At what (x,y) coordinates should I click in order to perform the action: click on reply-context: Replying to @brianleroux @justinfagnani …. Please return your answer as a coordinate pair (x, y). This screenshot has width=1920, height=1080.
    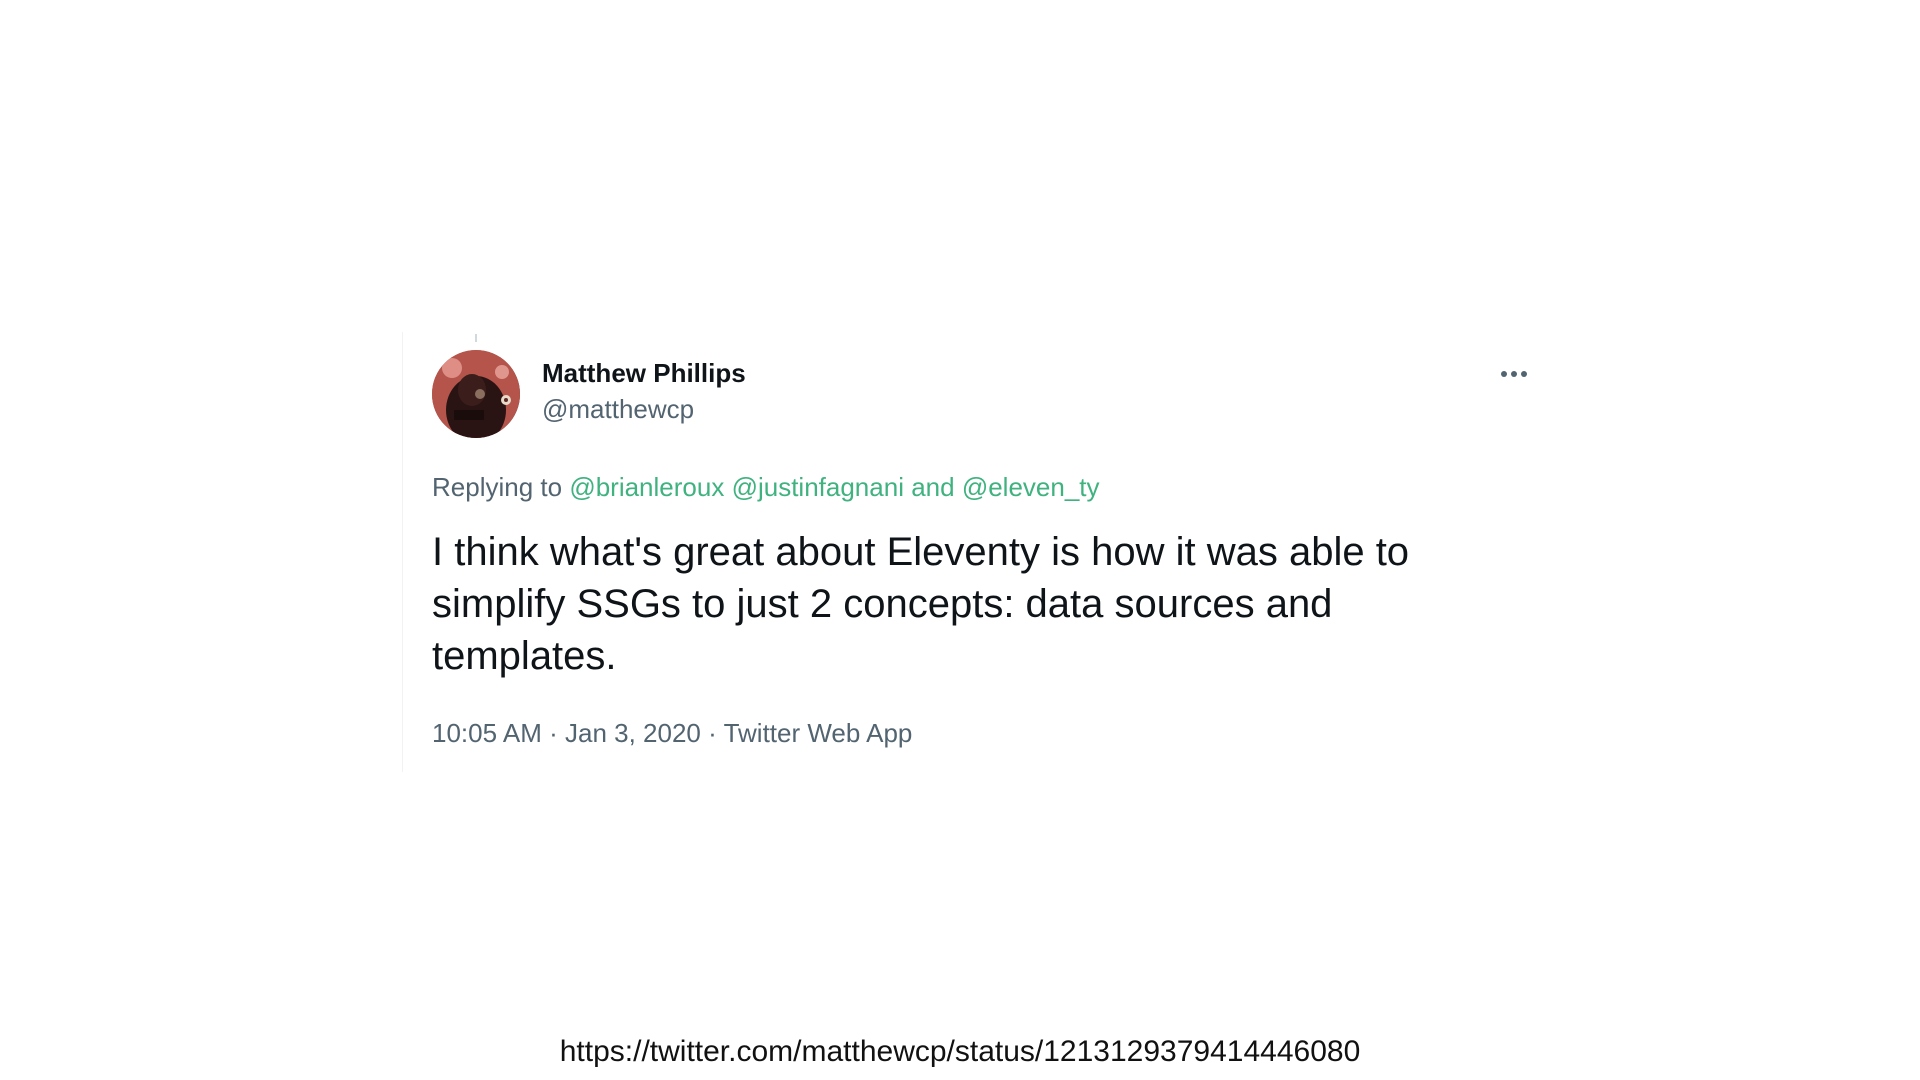
    Looking at the image, I should click on (766, 487).